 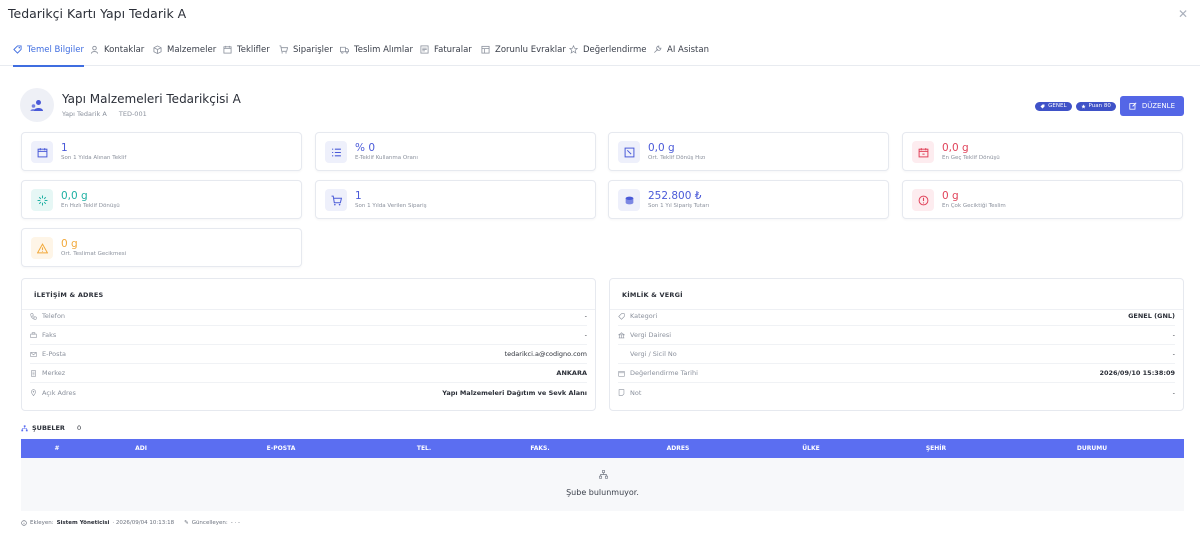 What do you see at coordinates (974, 206) in the screenshot?
I see `stat-label: En Çok Geciktiği Teslim` at bounding box center [974, 206].